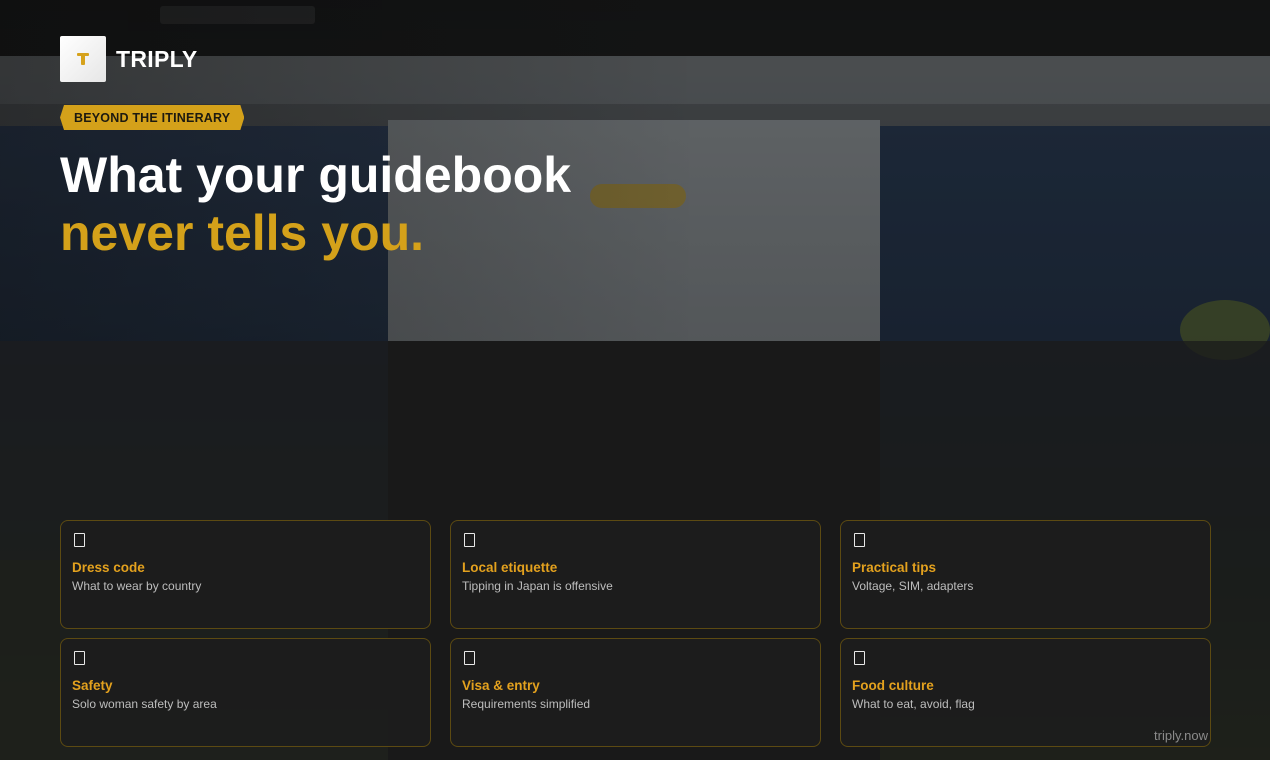  Describe the element at coordinates (316, 175) in the screenshot. I see `headline-line-1: What your guidebook` at that location.